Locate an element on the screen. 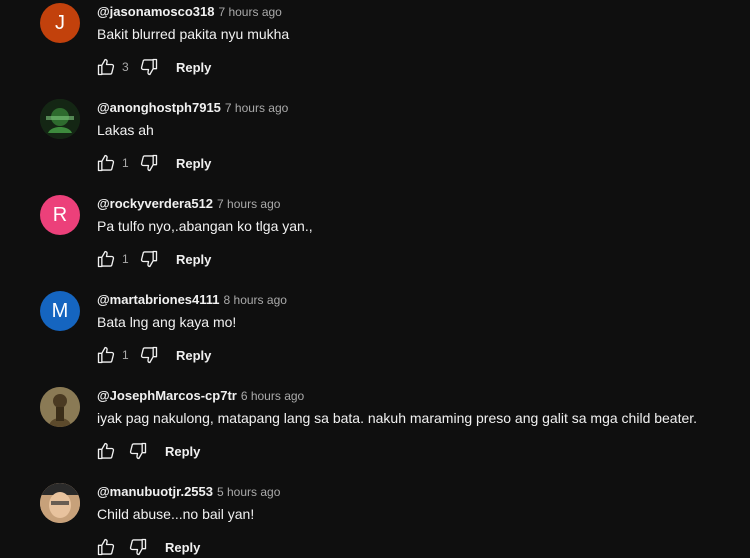 Image resolution: width=750 pixels, height=558 pixels. comment-author: @jasonamosco318 is located at coordinates (155, 11).